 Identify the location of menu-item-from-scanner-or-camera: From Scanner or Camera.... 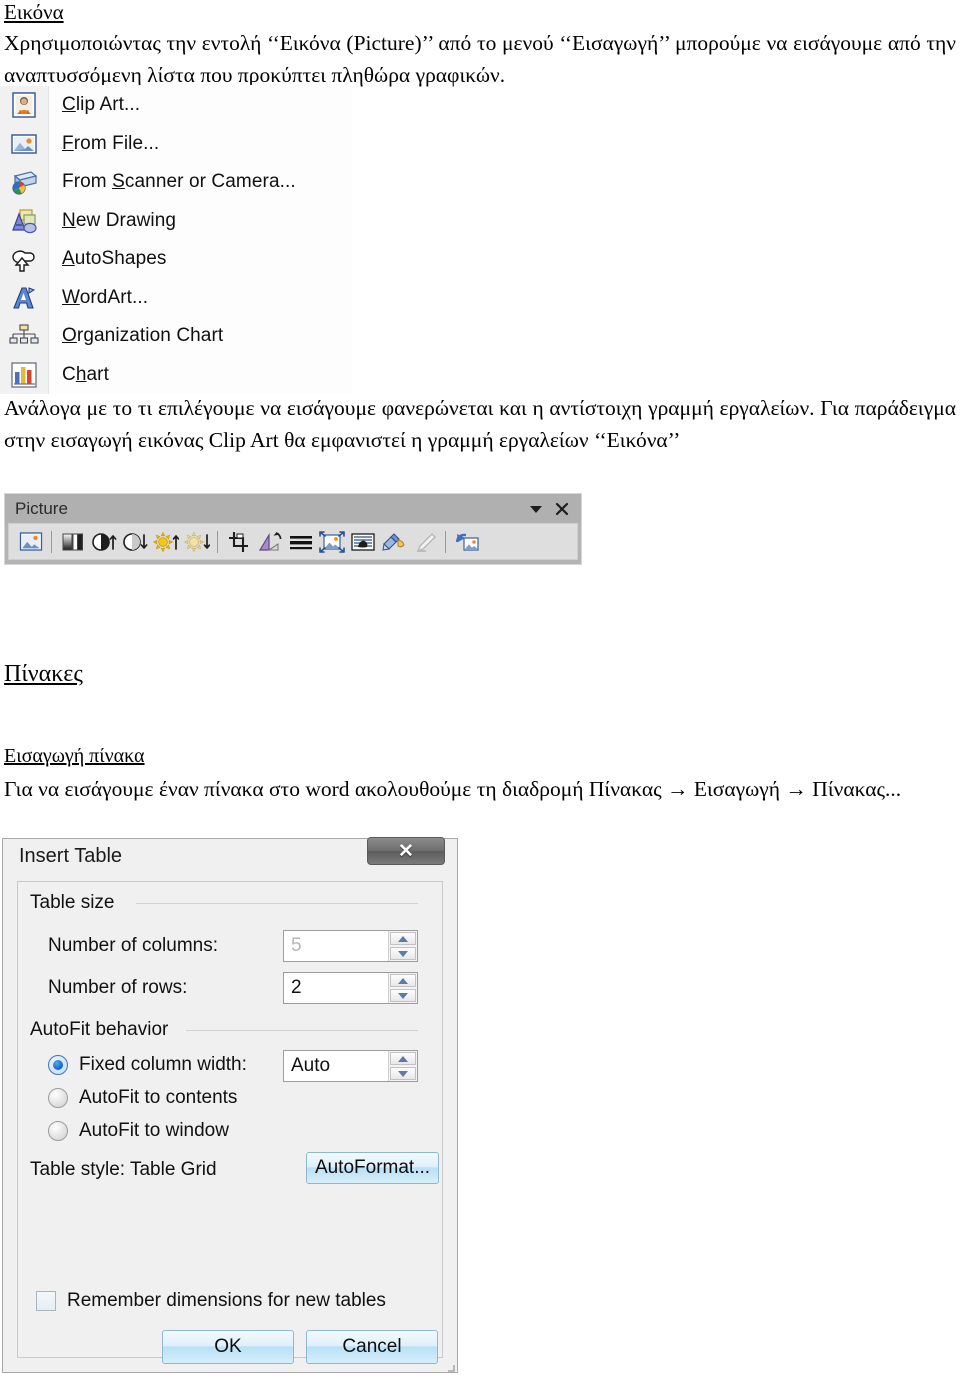
(176, 182).